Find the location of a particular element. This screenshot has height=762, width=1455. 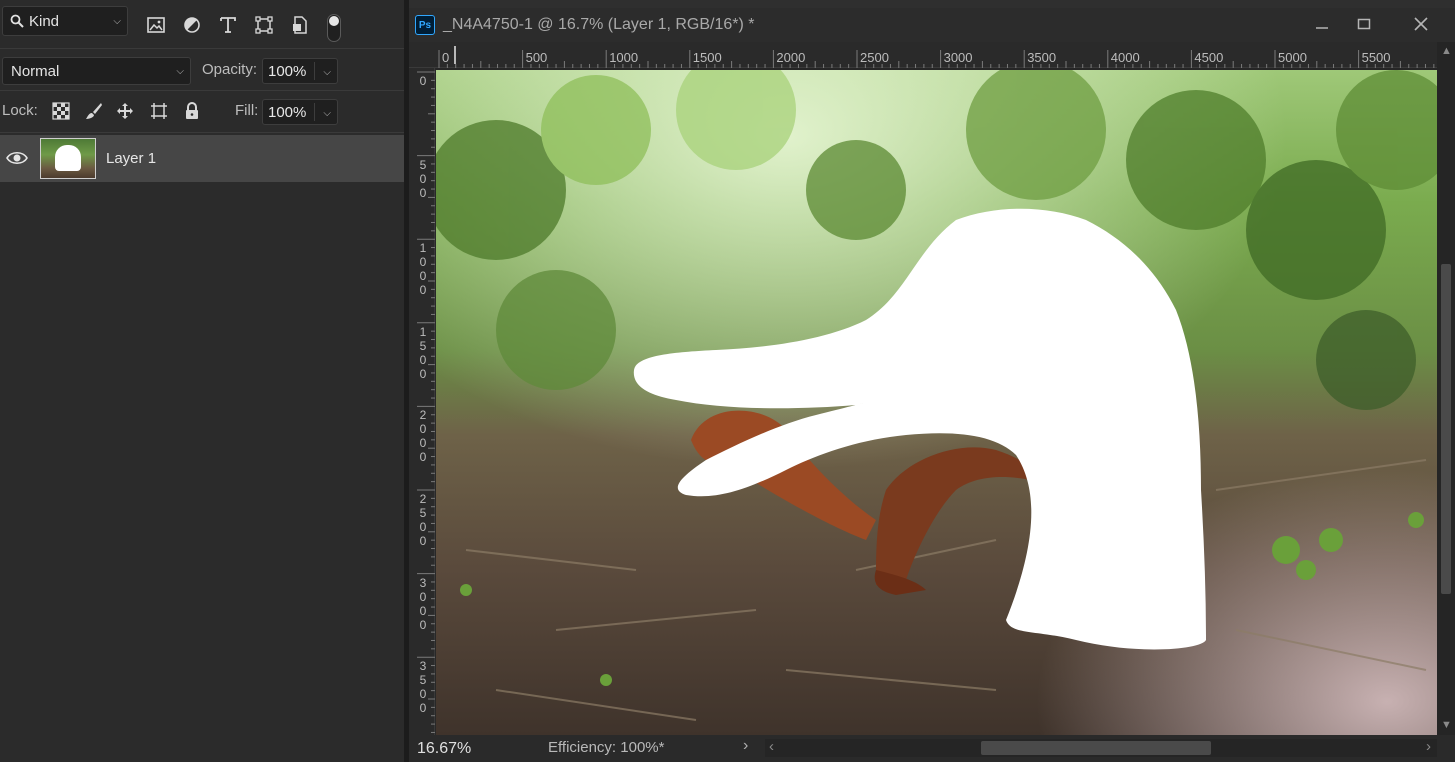

v-ruler-label: 1000 is located at coordinates (423, 269).